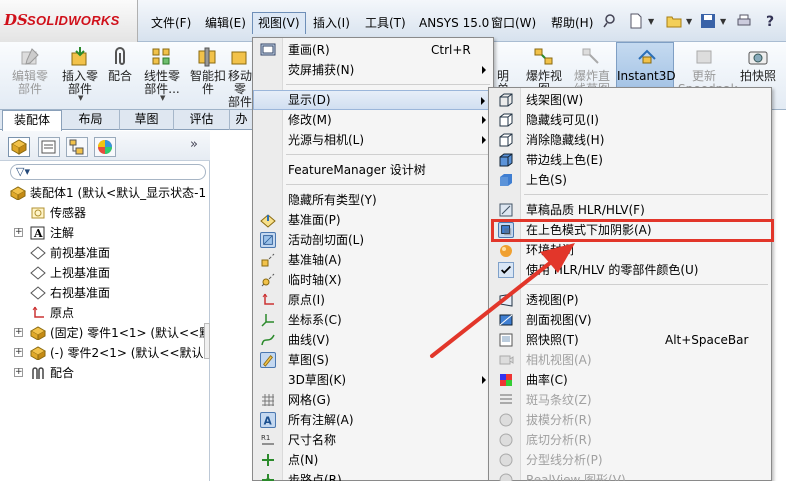  I want to click on menu-tools: 工具(T), so click(385, 23).